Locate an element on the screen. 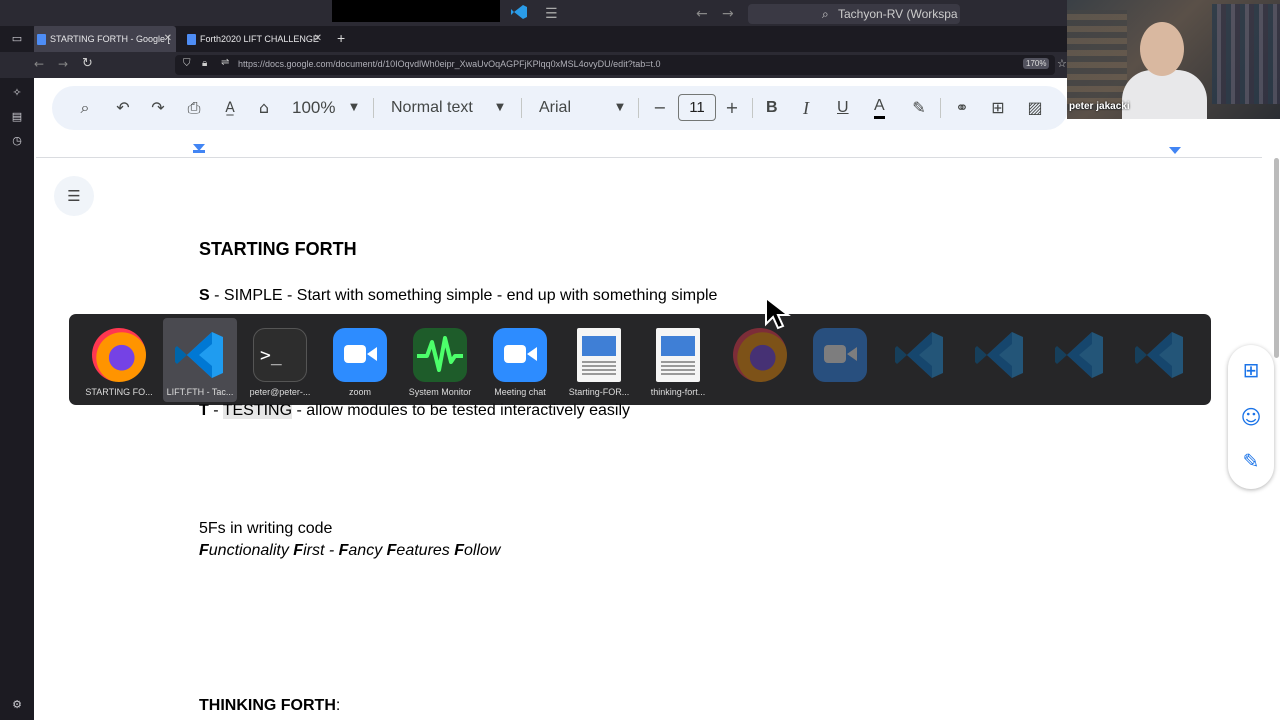 This screenshot has height=720, width=1280. underline-button: U is located at coordinates (843, 108).